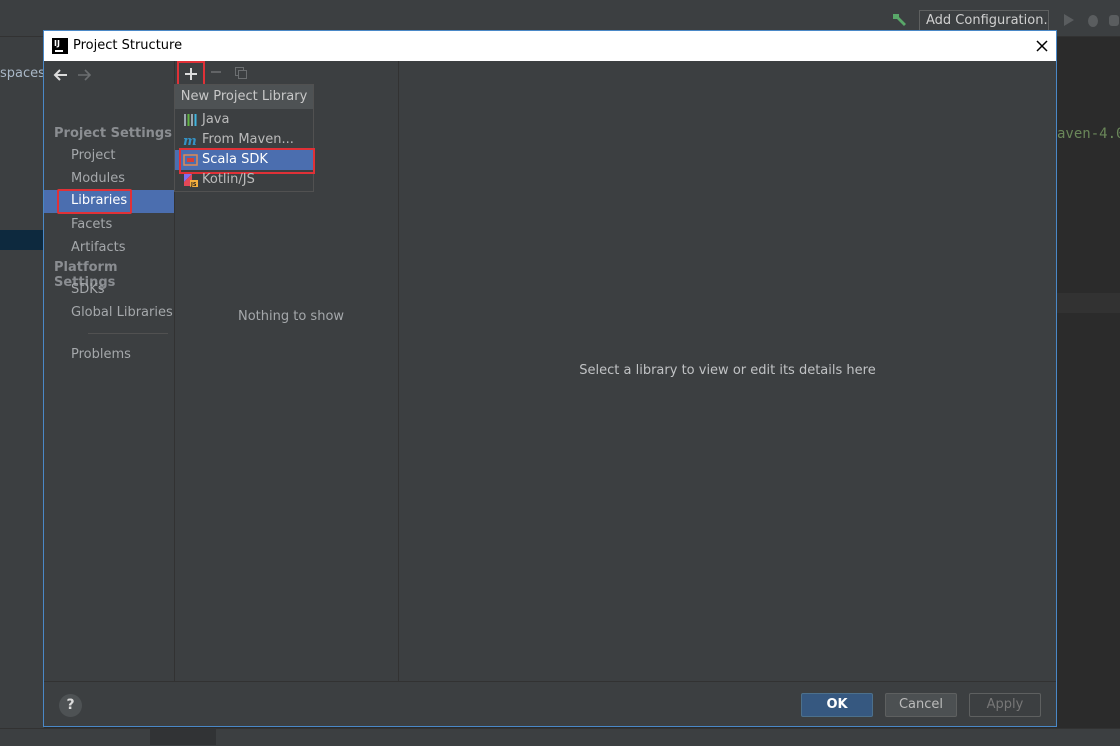 The height and width of the screenshot is (746, 1120). What do you see at coordinates (244, 120) in the screenshot?
I see `popup-item-java: Java` at bounding box center [244, 120].